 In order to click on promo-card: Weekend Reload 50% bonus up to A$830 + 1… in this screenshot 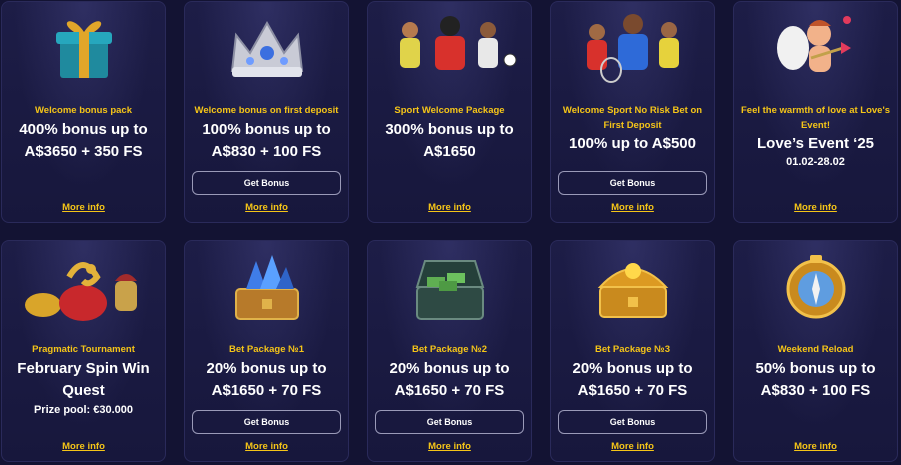, I will do `click(815, 351)`.